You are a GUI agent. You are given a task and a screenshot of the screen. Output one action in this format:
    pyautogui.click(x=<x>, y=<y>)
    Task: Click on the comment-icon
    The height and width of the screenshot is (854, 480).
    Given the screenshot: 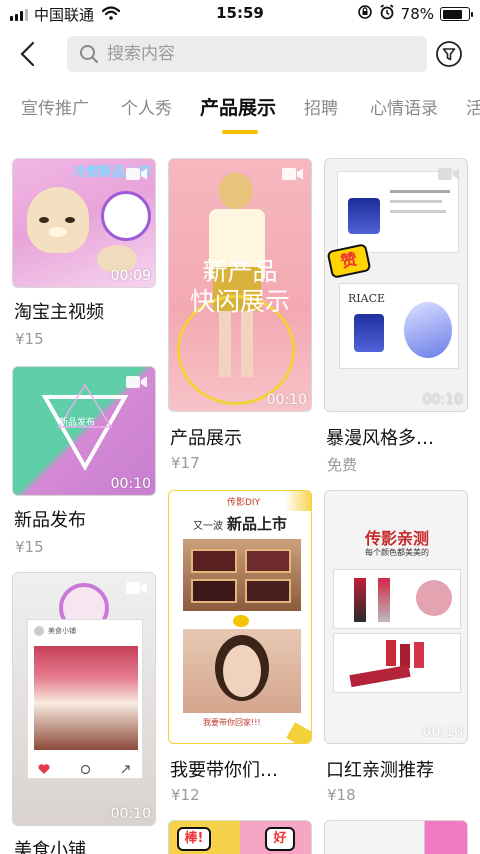 What is the action you would take?
    pyautogui.click(x=85, y=769)
    